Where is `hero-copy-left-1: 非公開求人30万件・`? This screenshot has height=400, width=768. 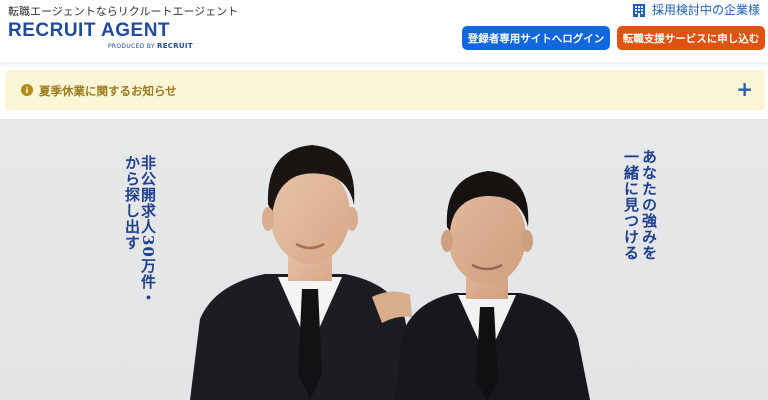
hero-copy-left-1: 非公開求人30万件・ is located at coordinates (148, 230).